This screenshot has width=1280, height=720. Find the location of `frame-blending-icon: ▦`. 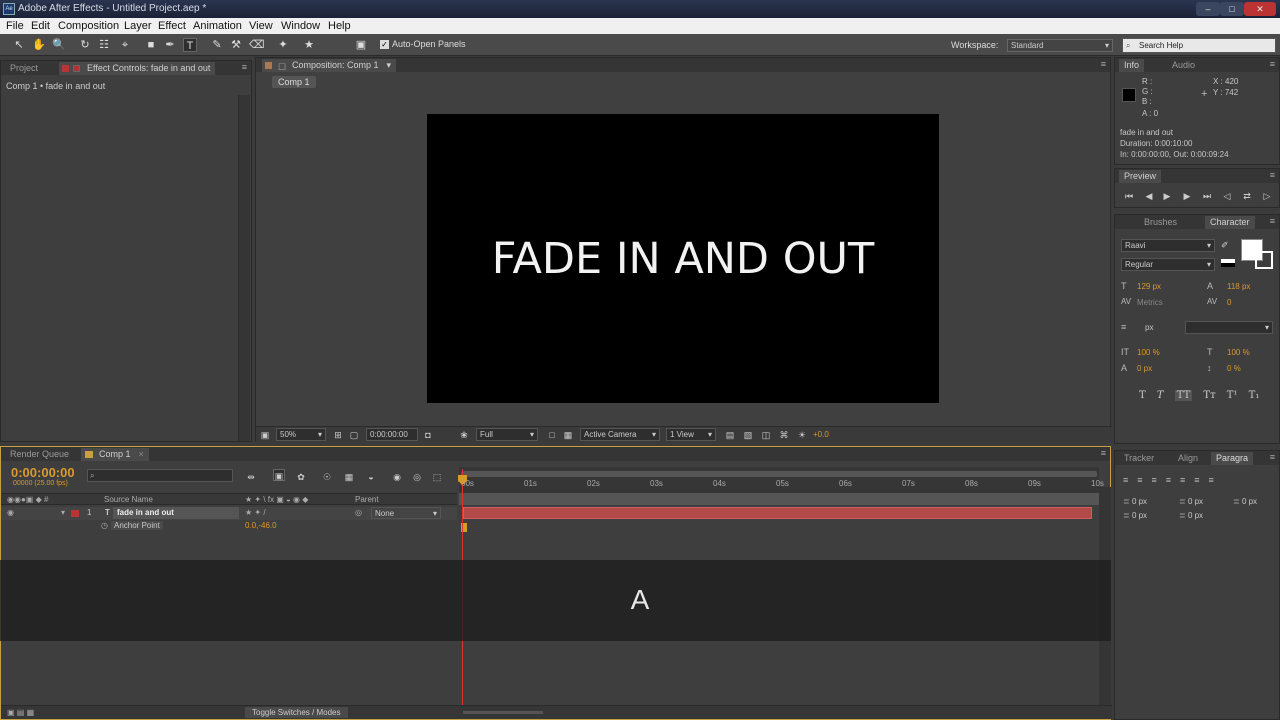

frame-blending-icon: ▦ is located at coordinates (349, 477).